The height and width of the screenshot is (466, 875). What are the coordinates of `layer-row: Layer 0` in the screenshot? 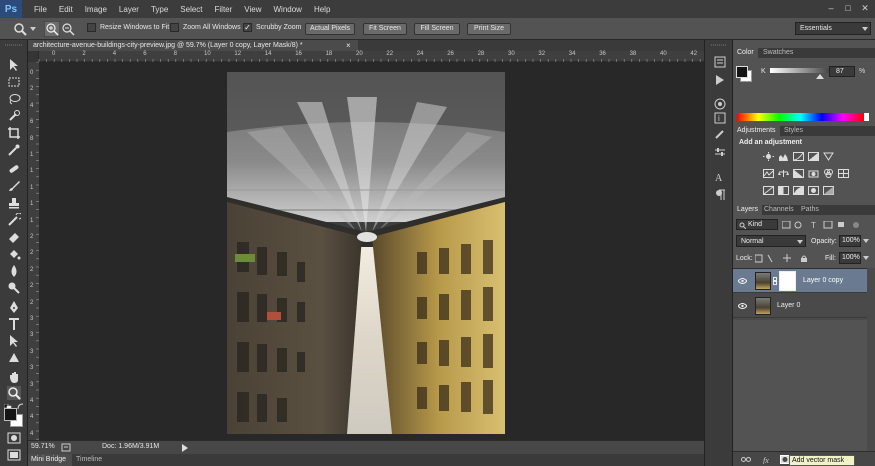 It's located at (800, 306).